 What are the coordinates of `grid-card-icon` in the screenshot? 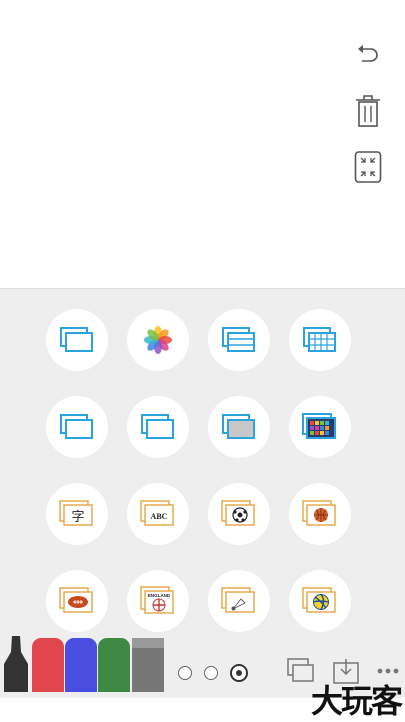 It's located at (319, 339).